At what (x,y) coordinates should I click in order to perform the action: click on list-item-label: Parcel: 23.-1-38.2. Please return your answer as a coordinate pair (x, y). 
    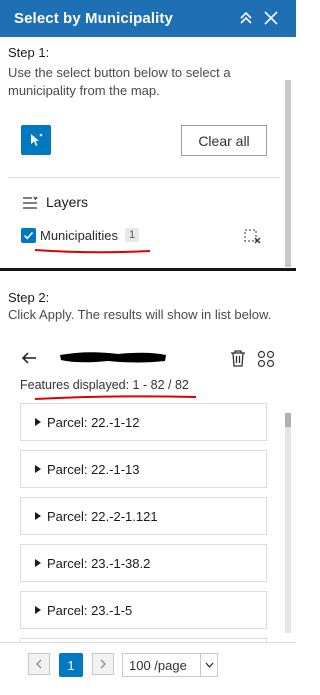
    Looking at the image, I should click on (99, 563).